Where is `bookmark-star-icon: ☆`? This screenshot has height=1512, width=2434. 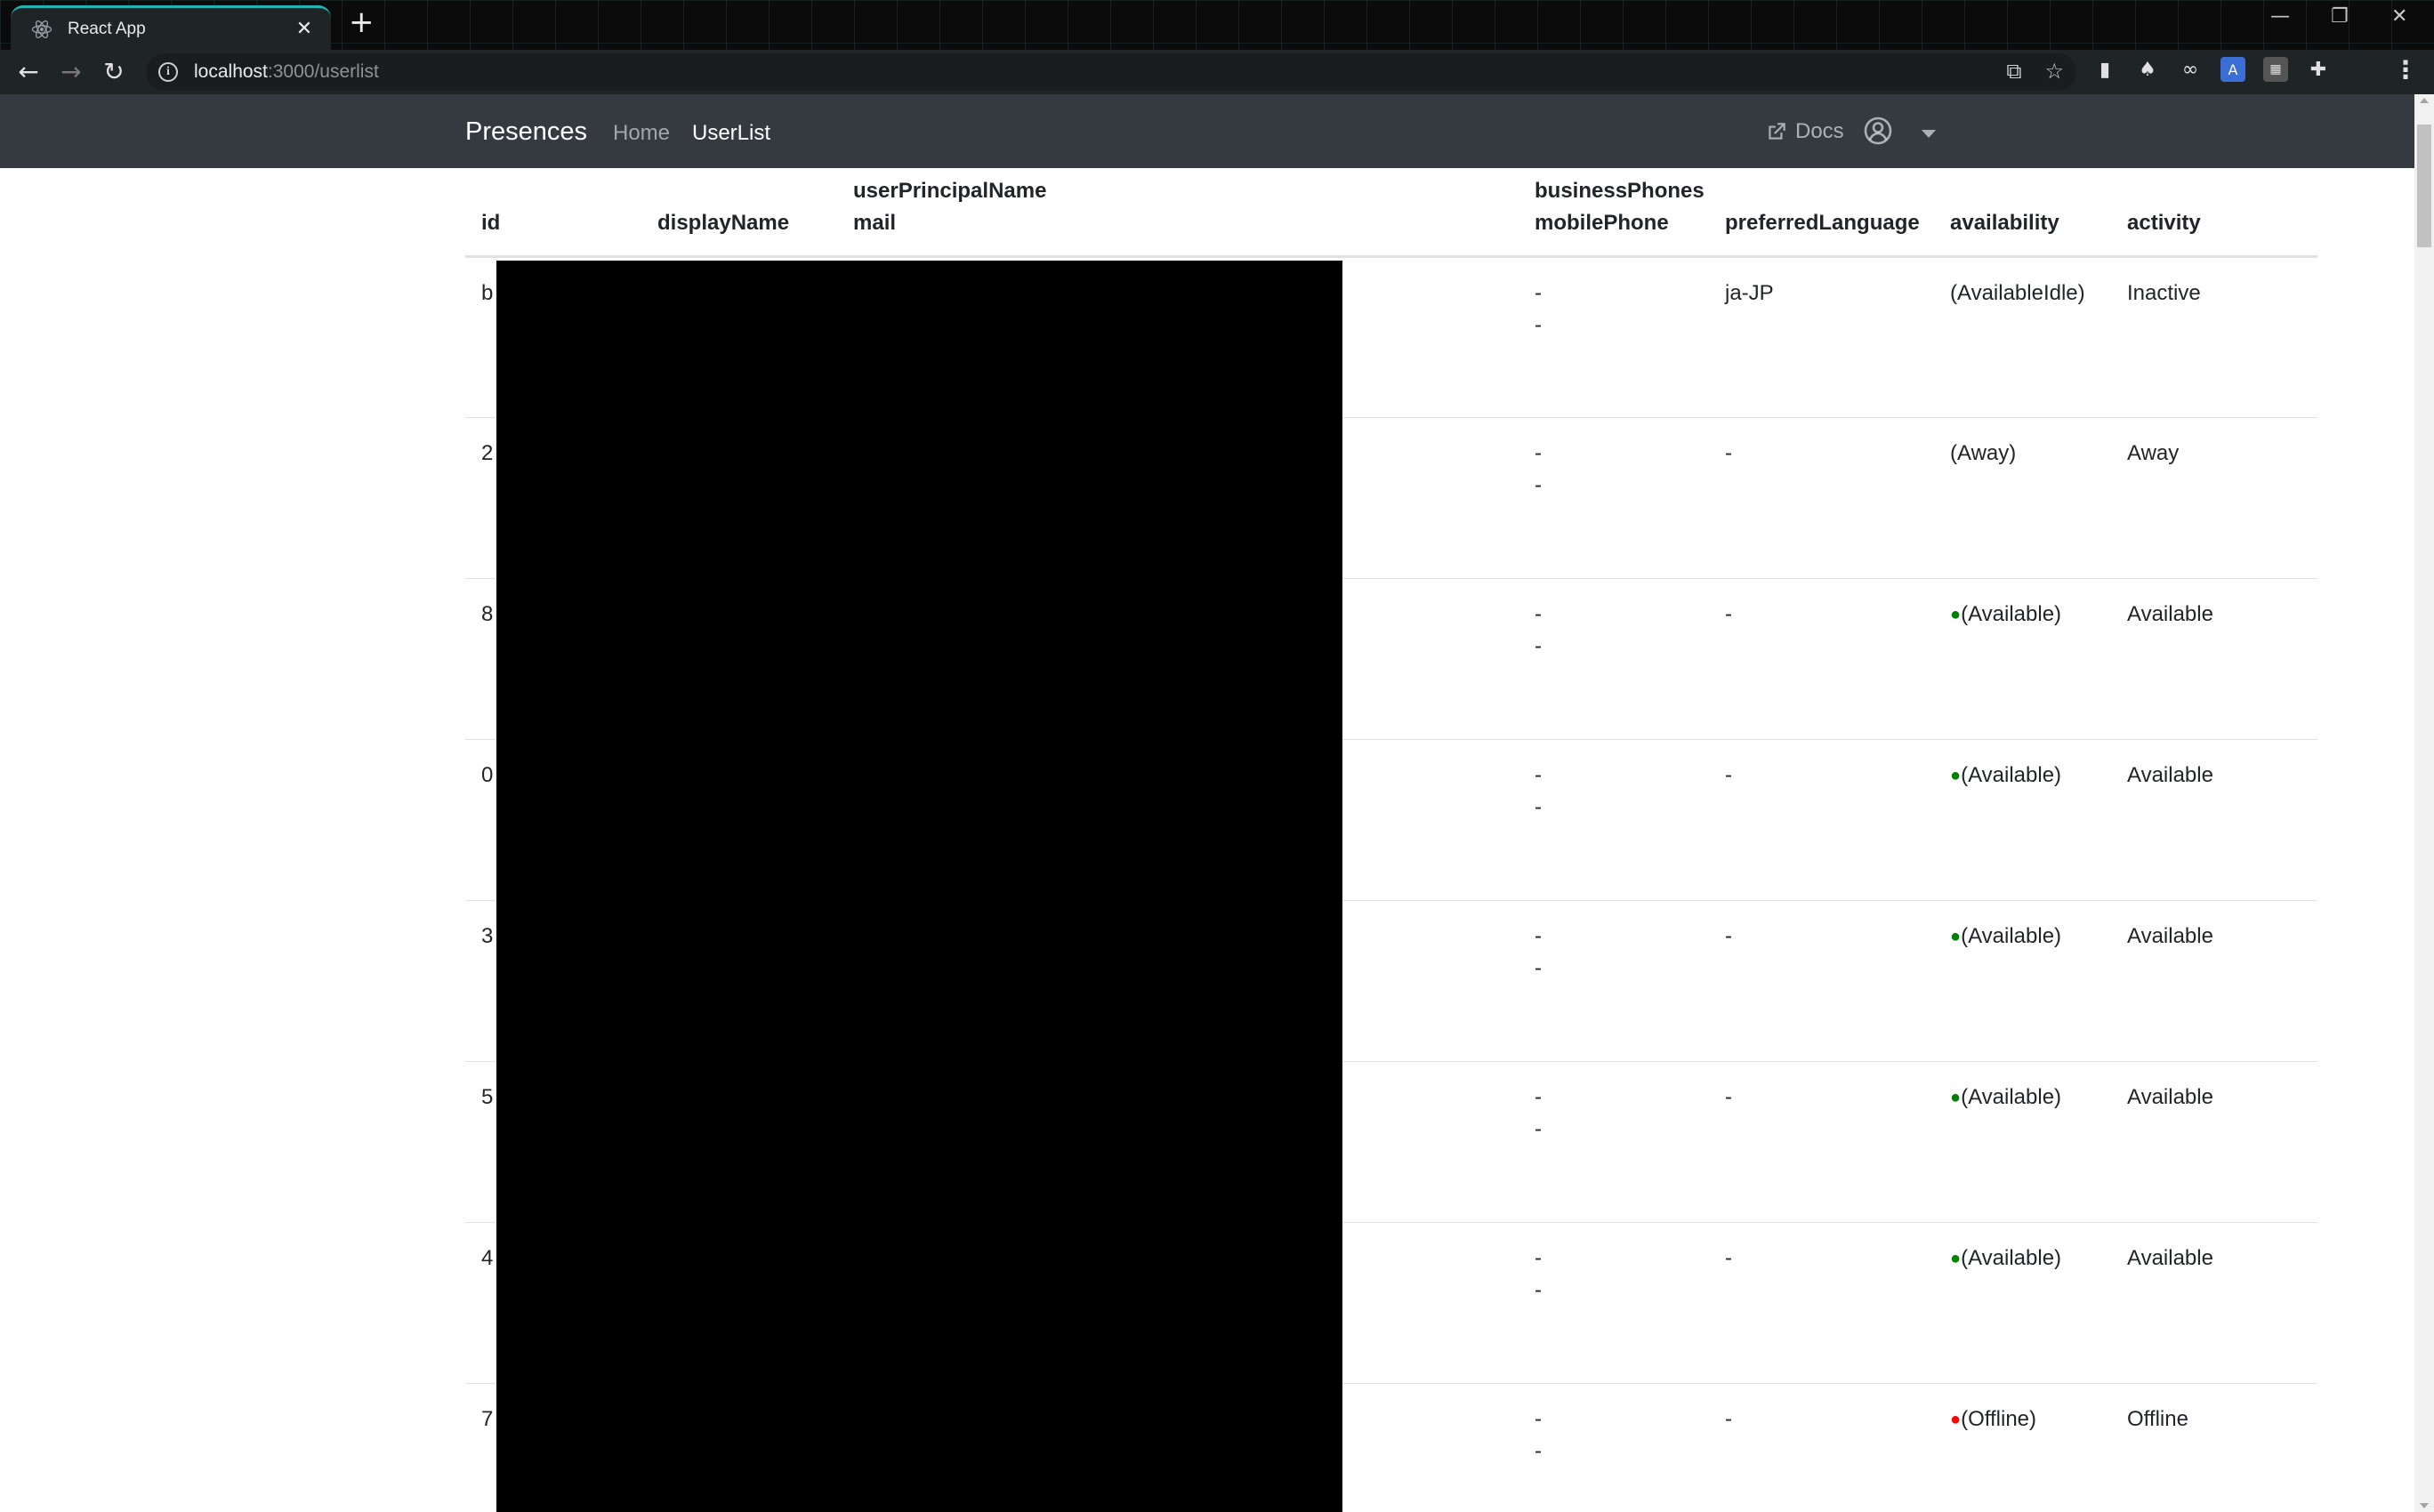 bookmark-star-icon: ☆ is located at coordinates (2054, 71).